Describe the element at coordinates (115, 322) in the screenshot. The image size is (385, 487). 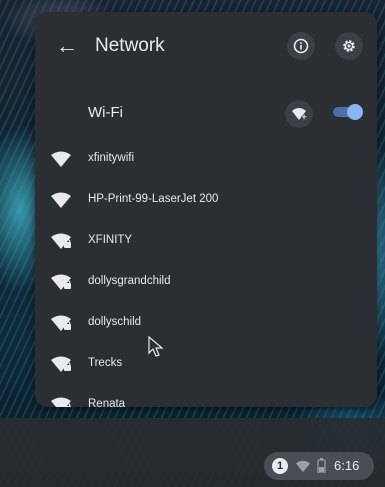
I see `network-name: dollyschild` at that location.